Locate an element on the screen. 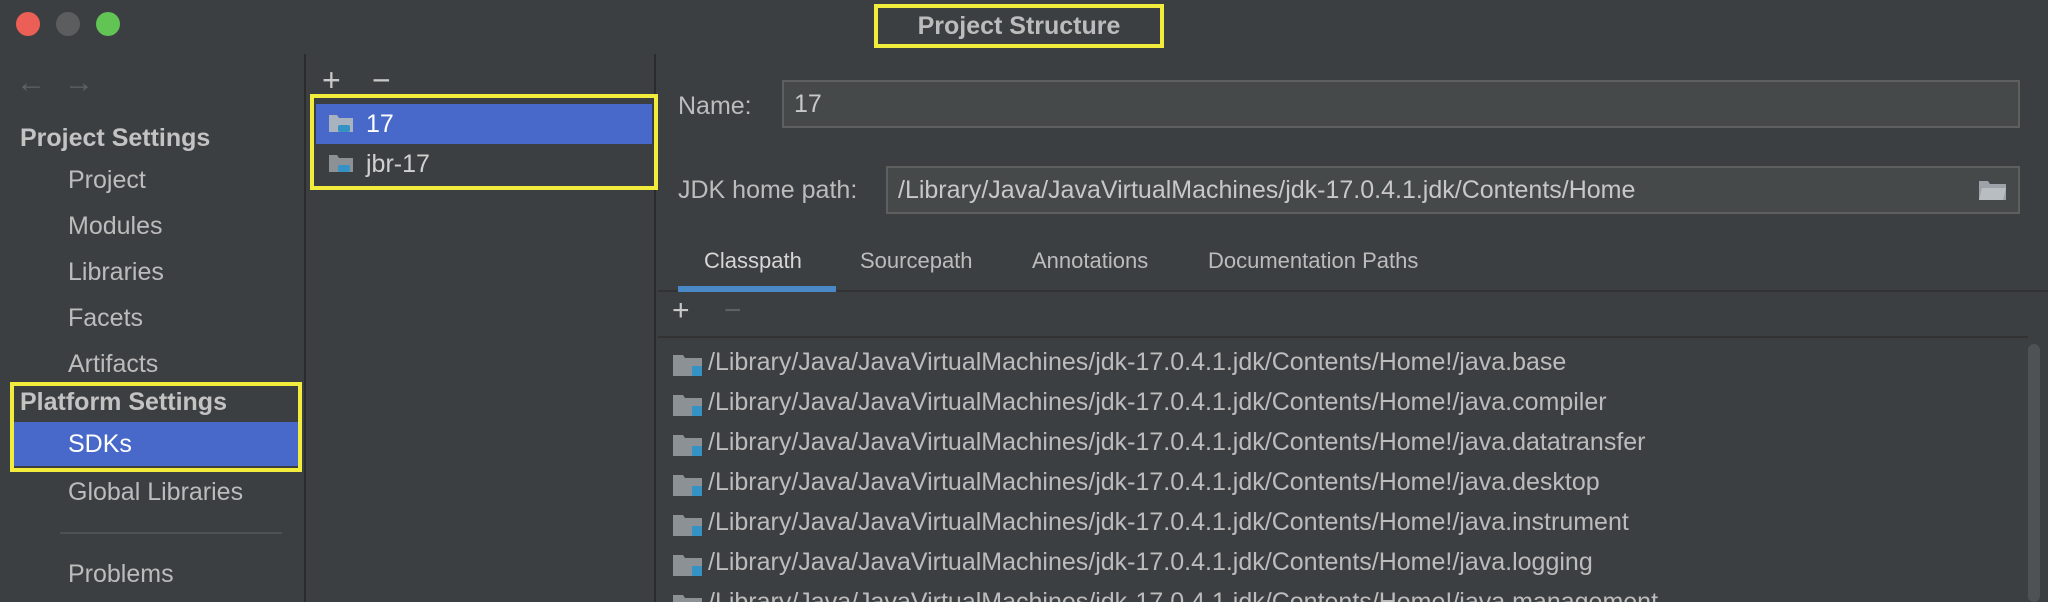 Image resolution: width=2048 pixels, height=602 pixels. sidebar-divider is located at coordinates (171, 533).